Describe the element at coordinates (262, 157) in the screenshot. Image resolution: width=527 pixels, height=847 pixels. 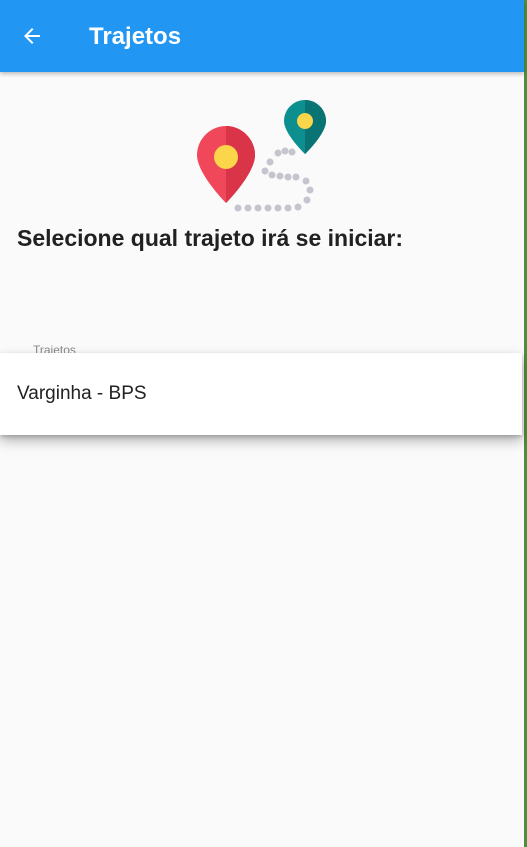
I see `route-map-pins-icon` at that location.